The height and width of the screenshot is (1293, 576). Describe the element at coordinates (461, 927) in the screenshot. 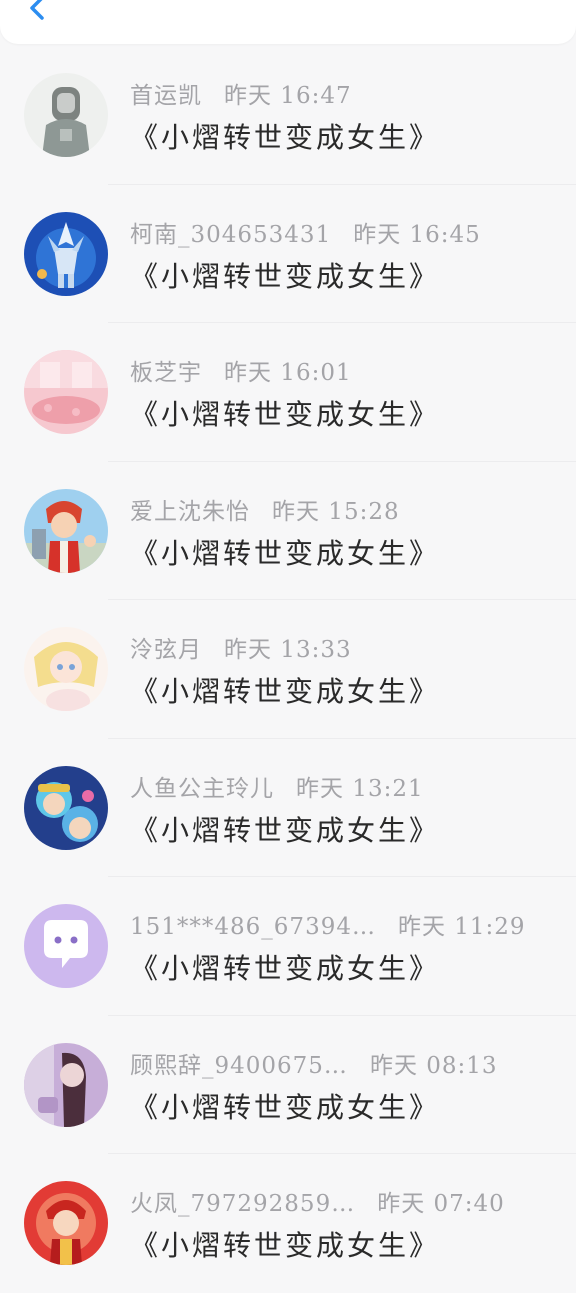

I see `message-time: 昨天 11:29` at that location.